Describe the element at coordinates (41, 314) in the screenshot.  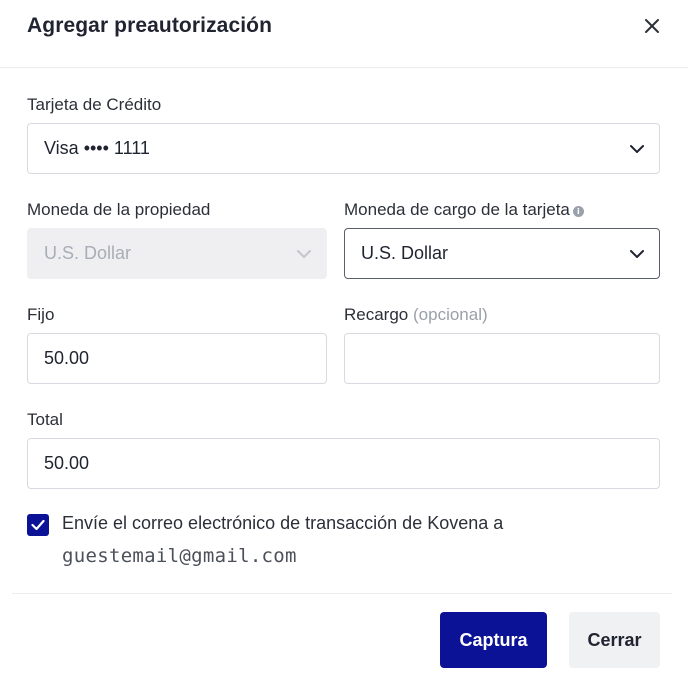
I see `fixed-label: Fijo` at that location.